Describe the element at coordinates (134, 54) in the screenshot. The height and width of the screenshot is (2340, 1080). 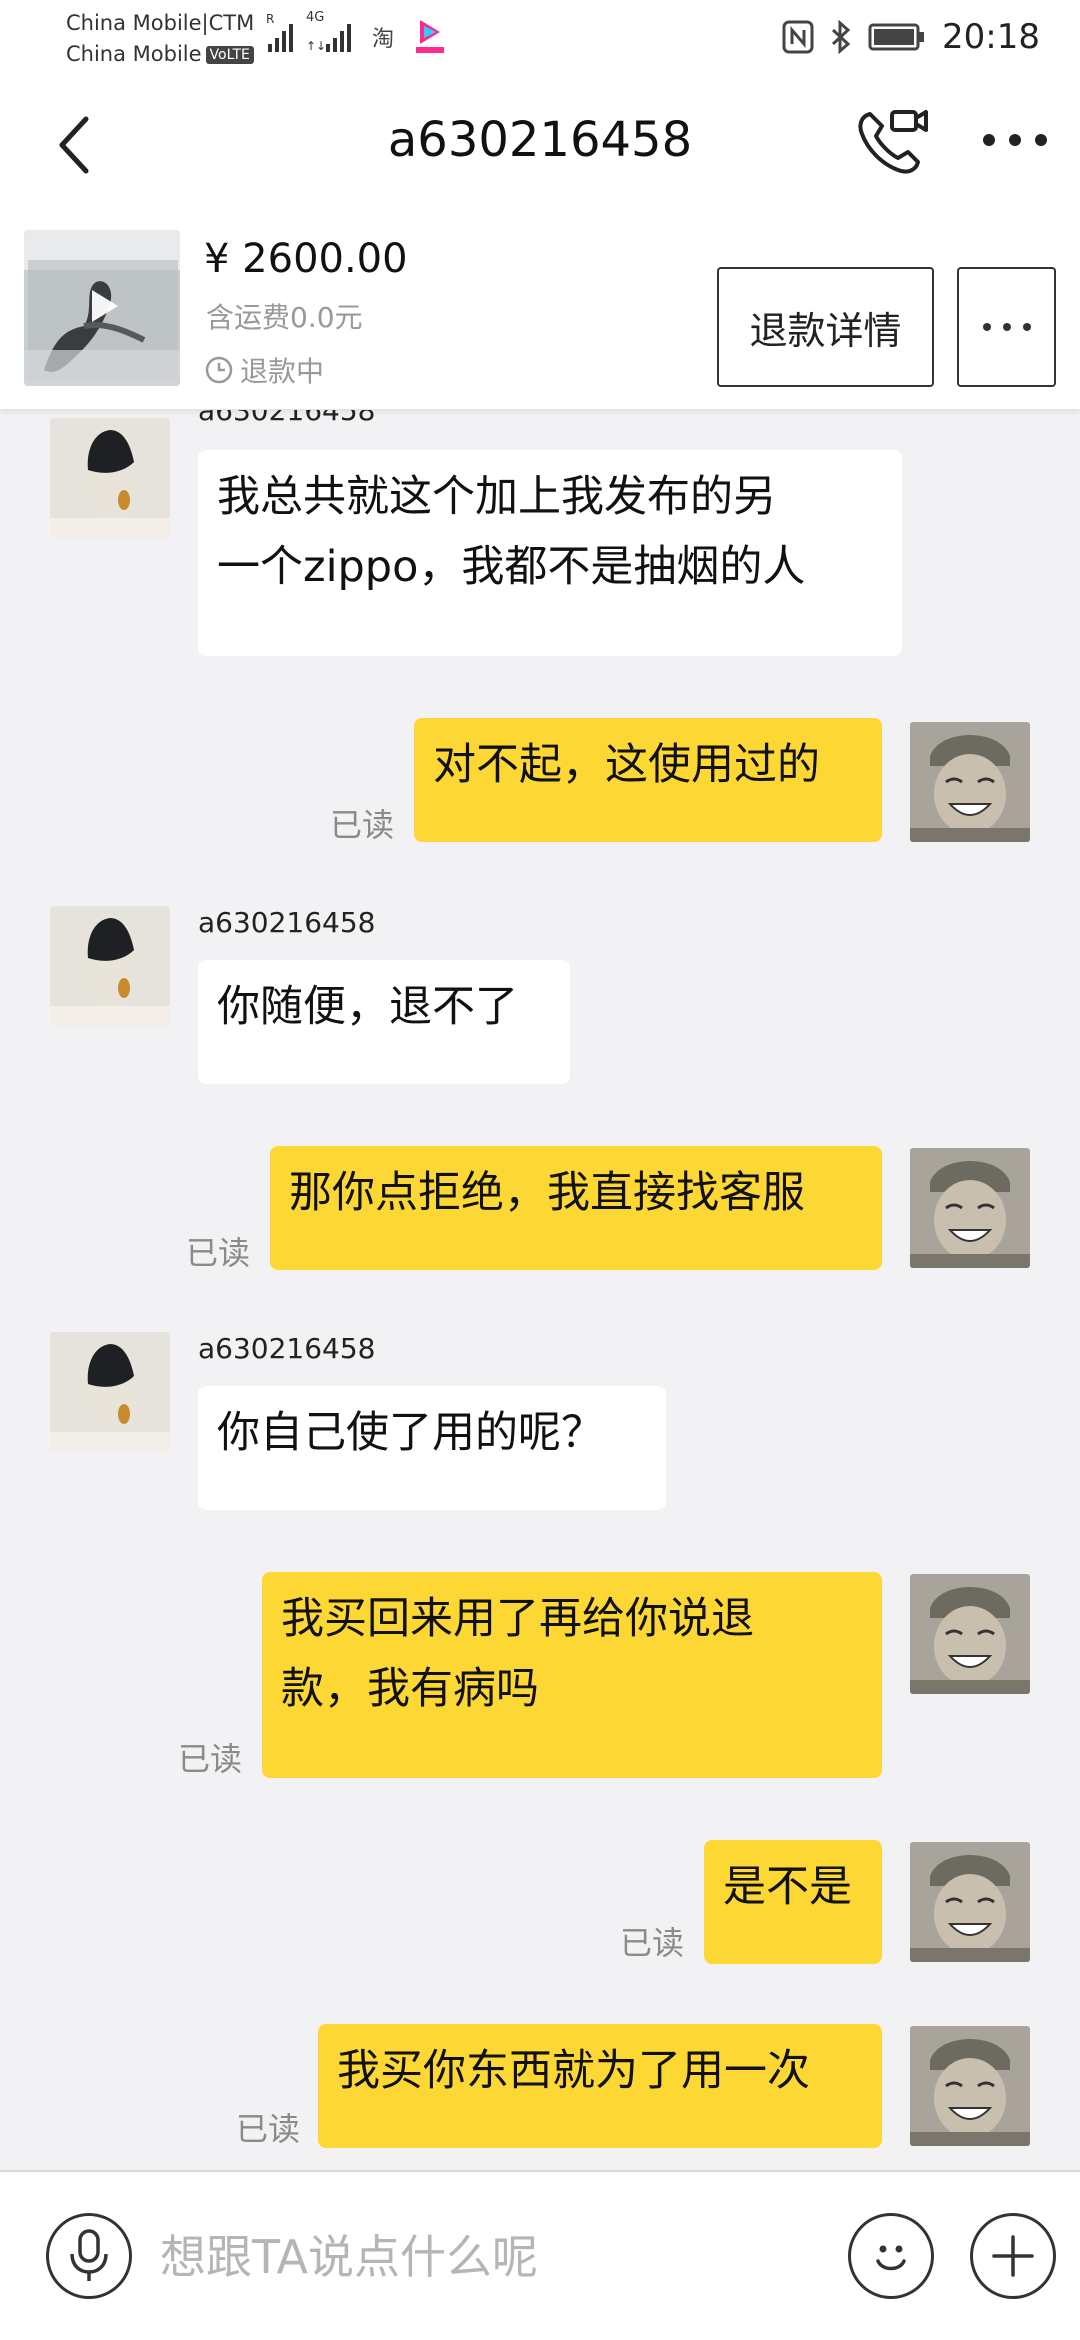
I see `carrier-line-2-text: China Mobile` at that location.